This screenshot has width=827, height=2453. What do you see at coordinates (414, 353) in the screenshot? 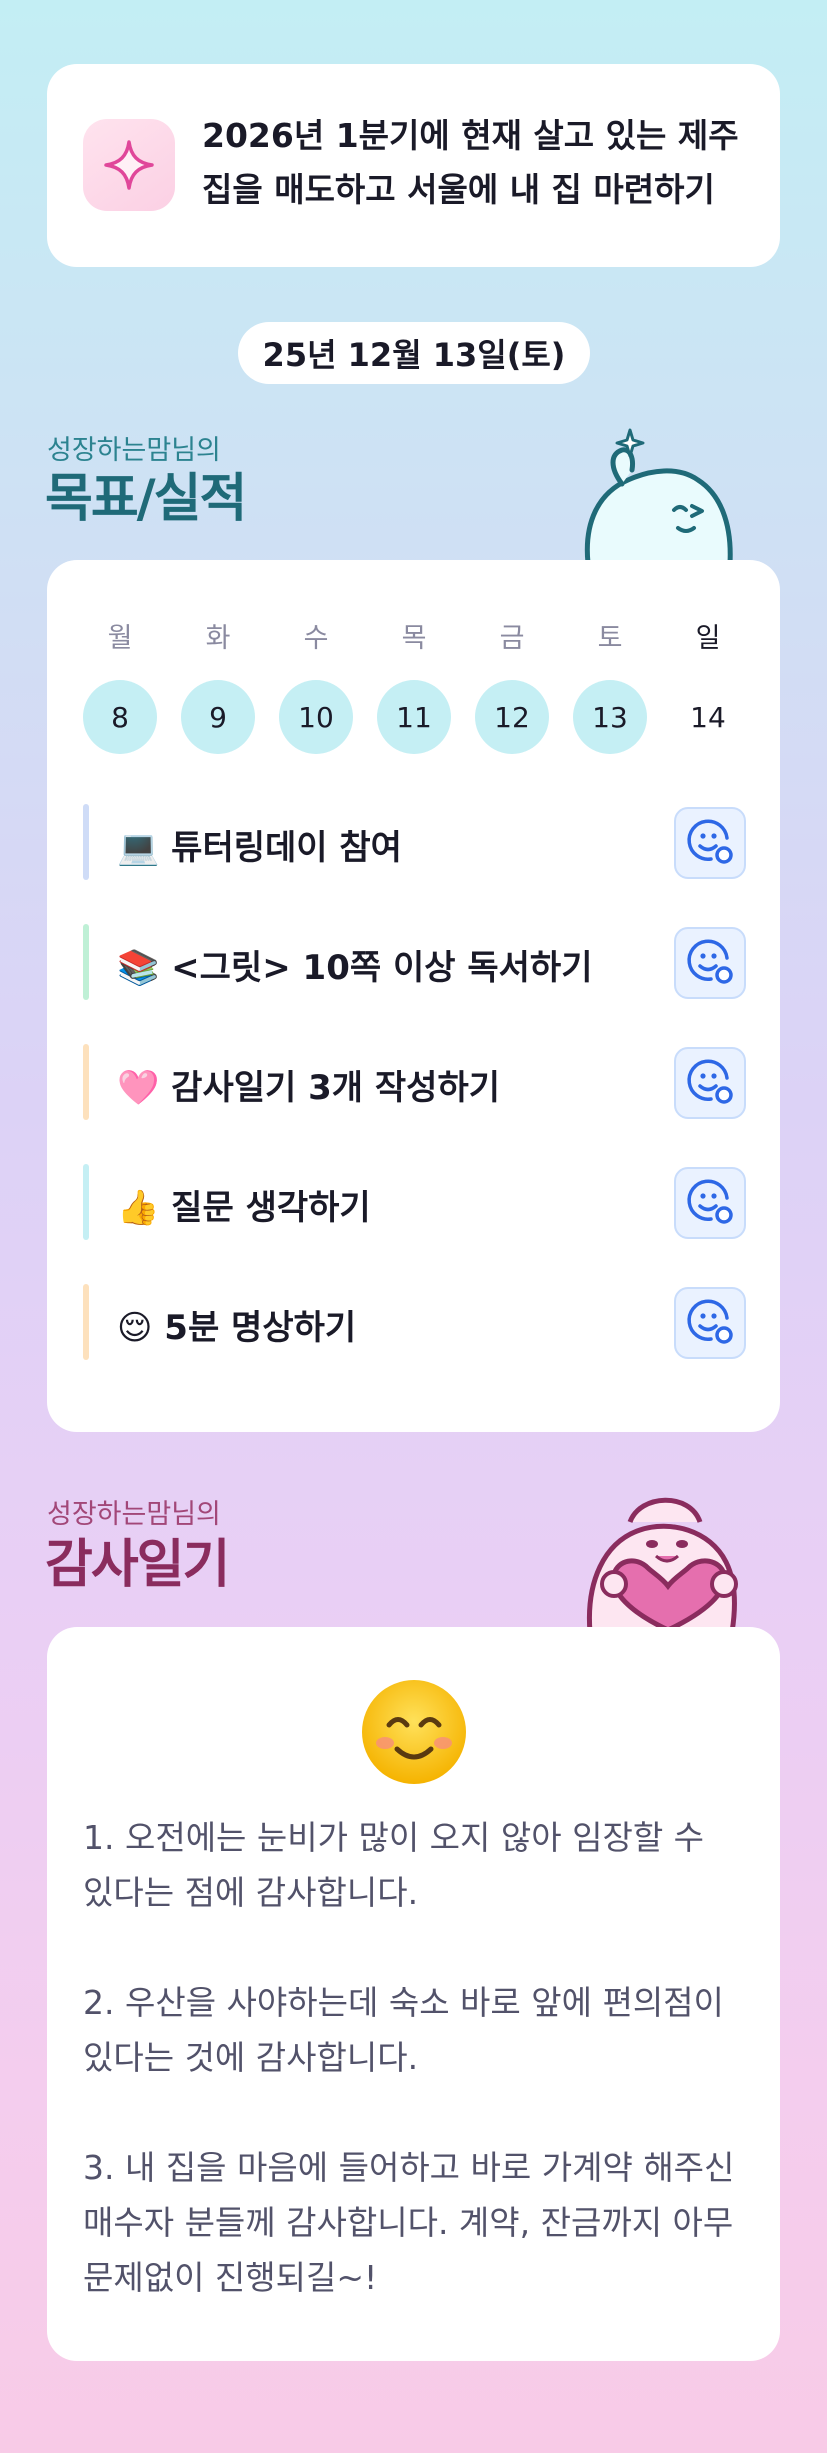
I see `date-pill: 25년 12월 13일(토)` at bounding box center [414, 353].